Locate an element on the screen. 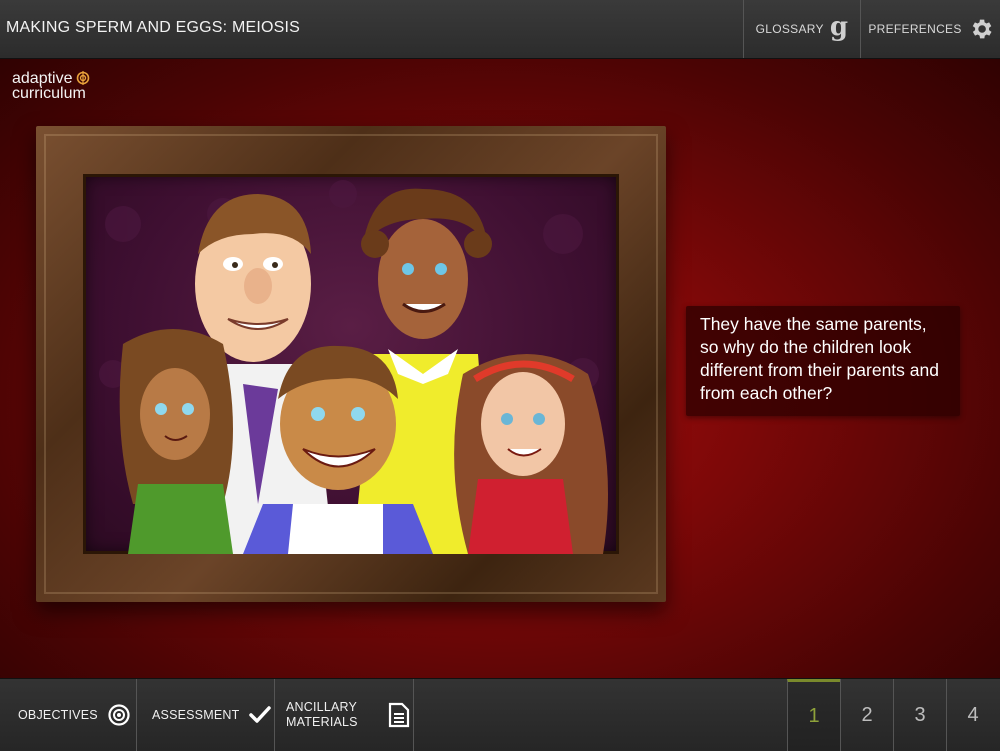 Image resolution: width=1000 pixels, height=751 pixels. document-icon is located at coordinates (398, 715).